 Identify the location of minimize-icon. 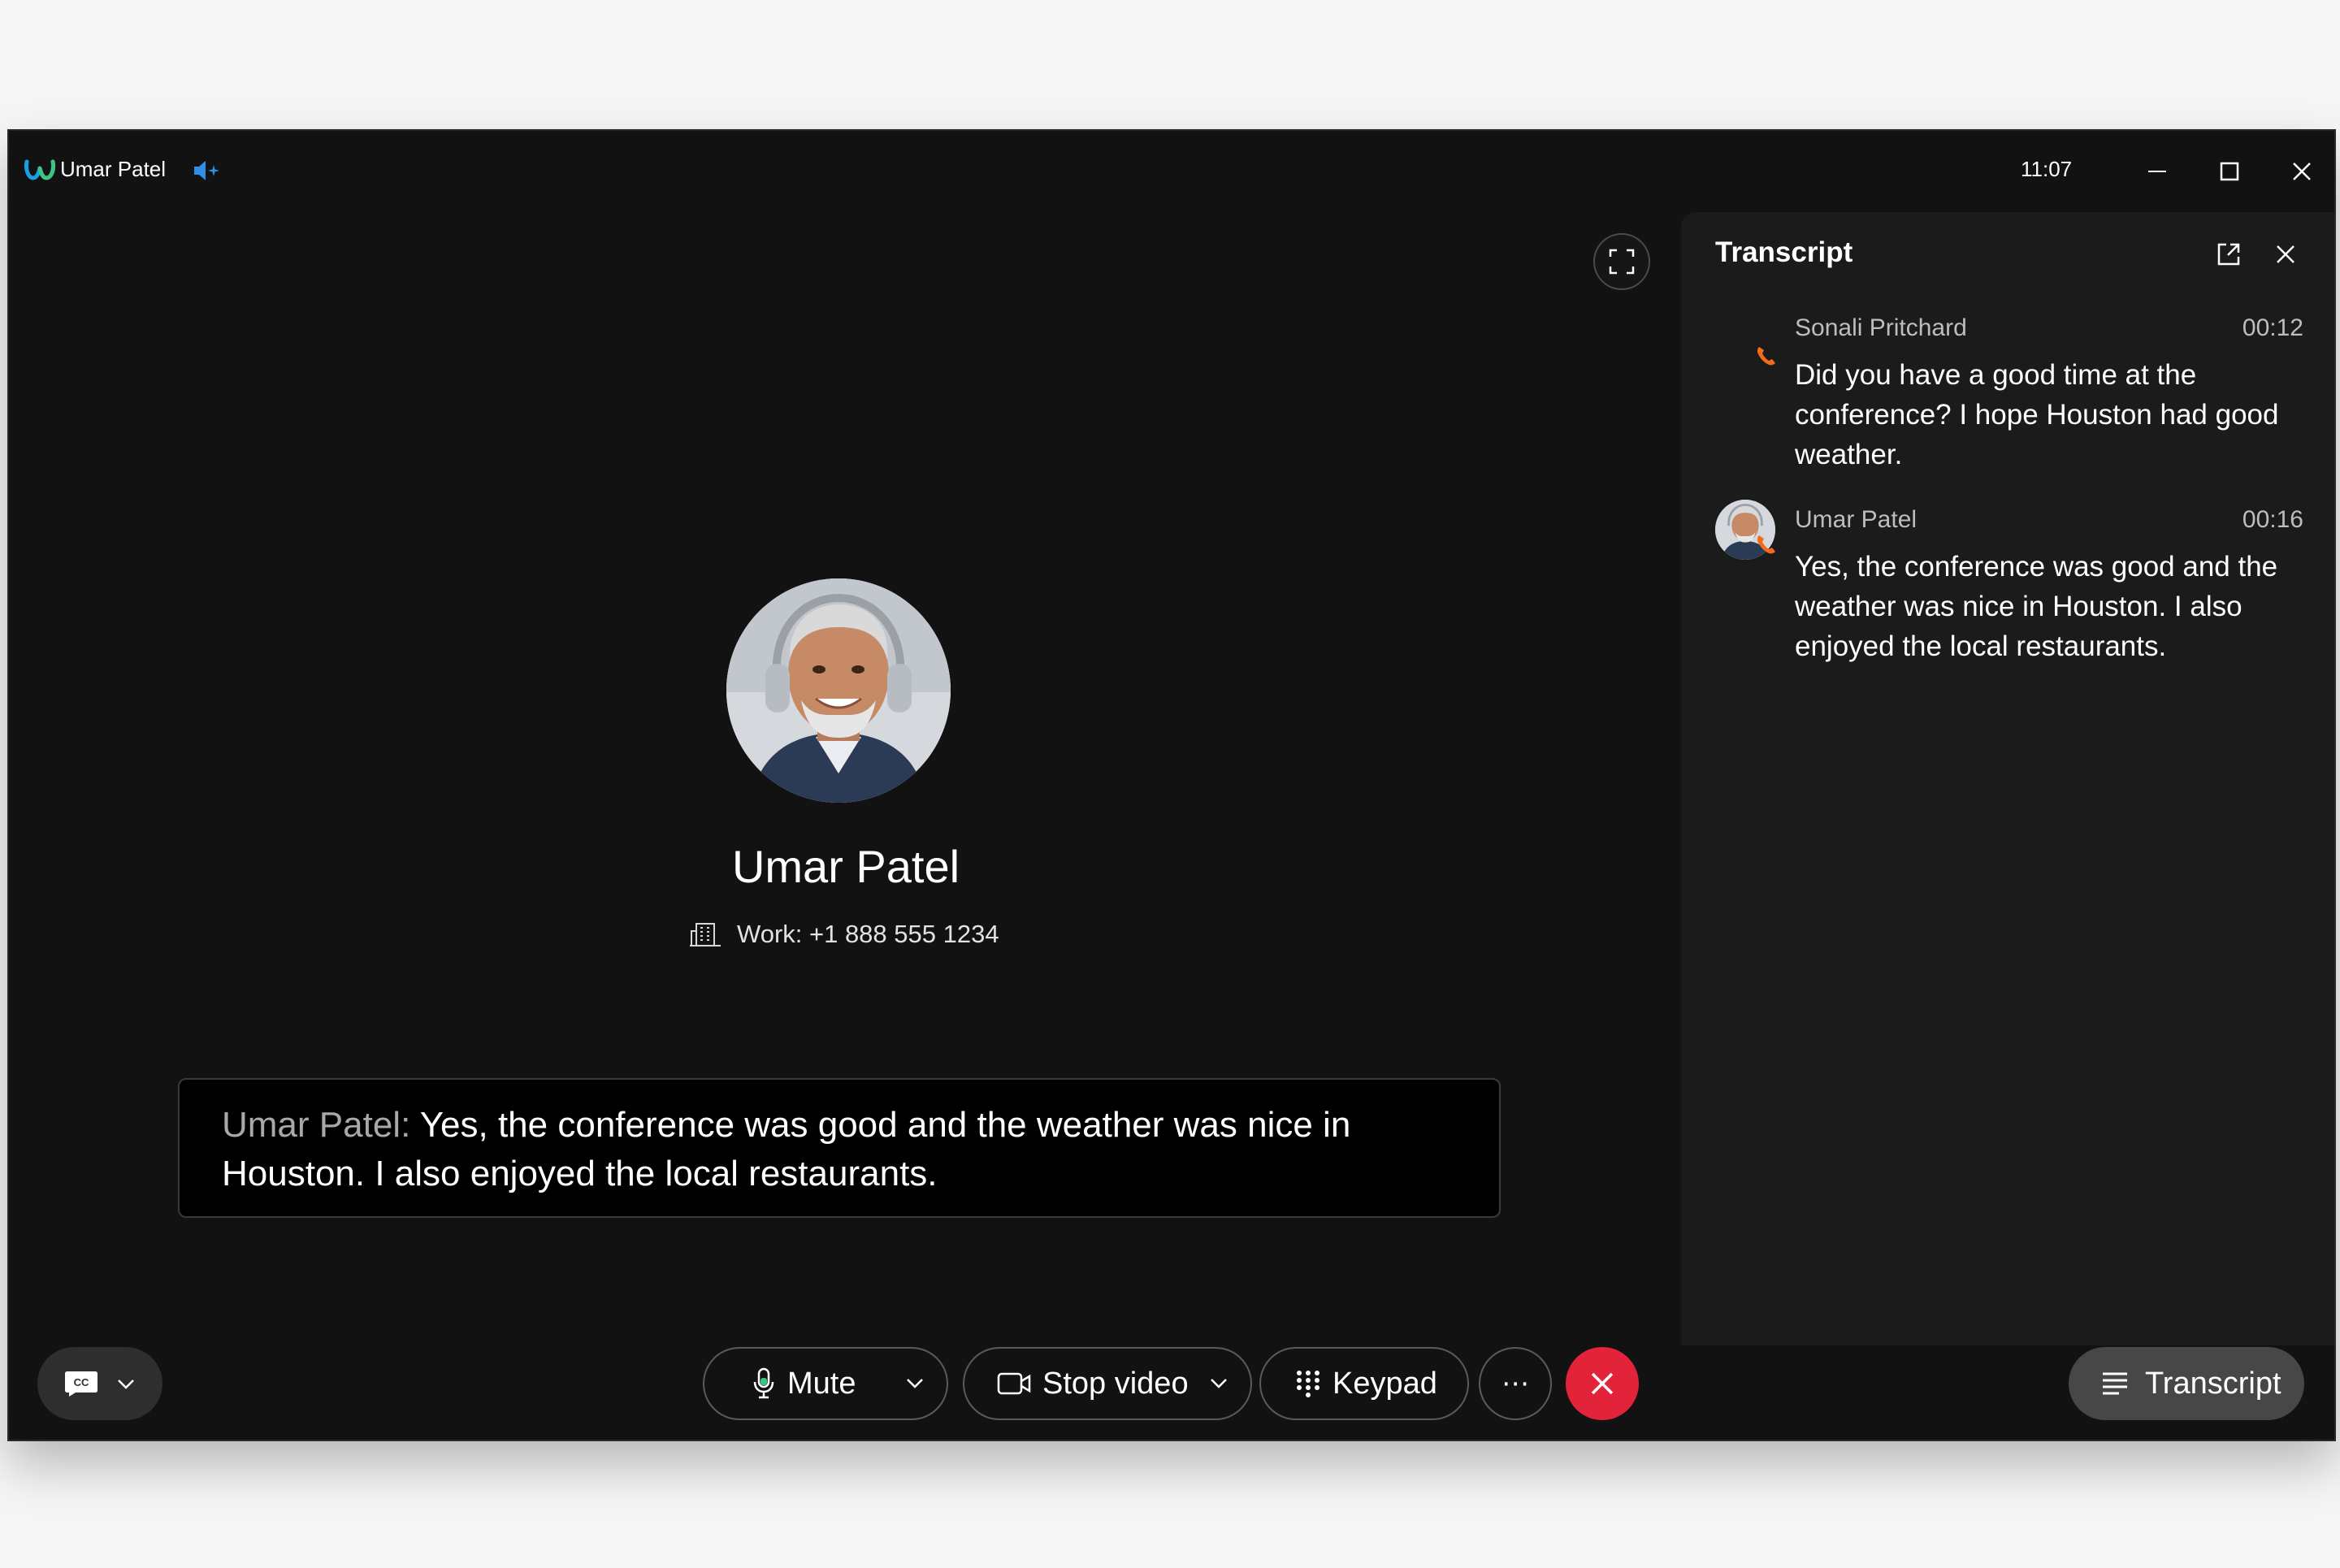
(2157, 171).